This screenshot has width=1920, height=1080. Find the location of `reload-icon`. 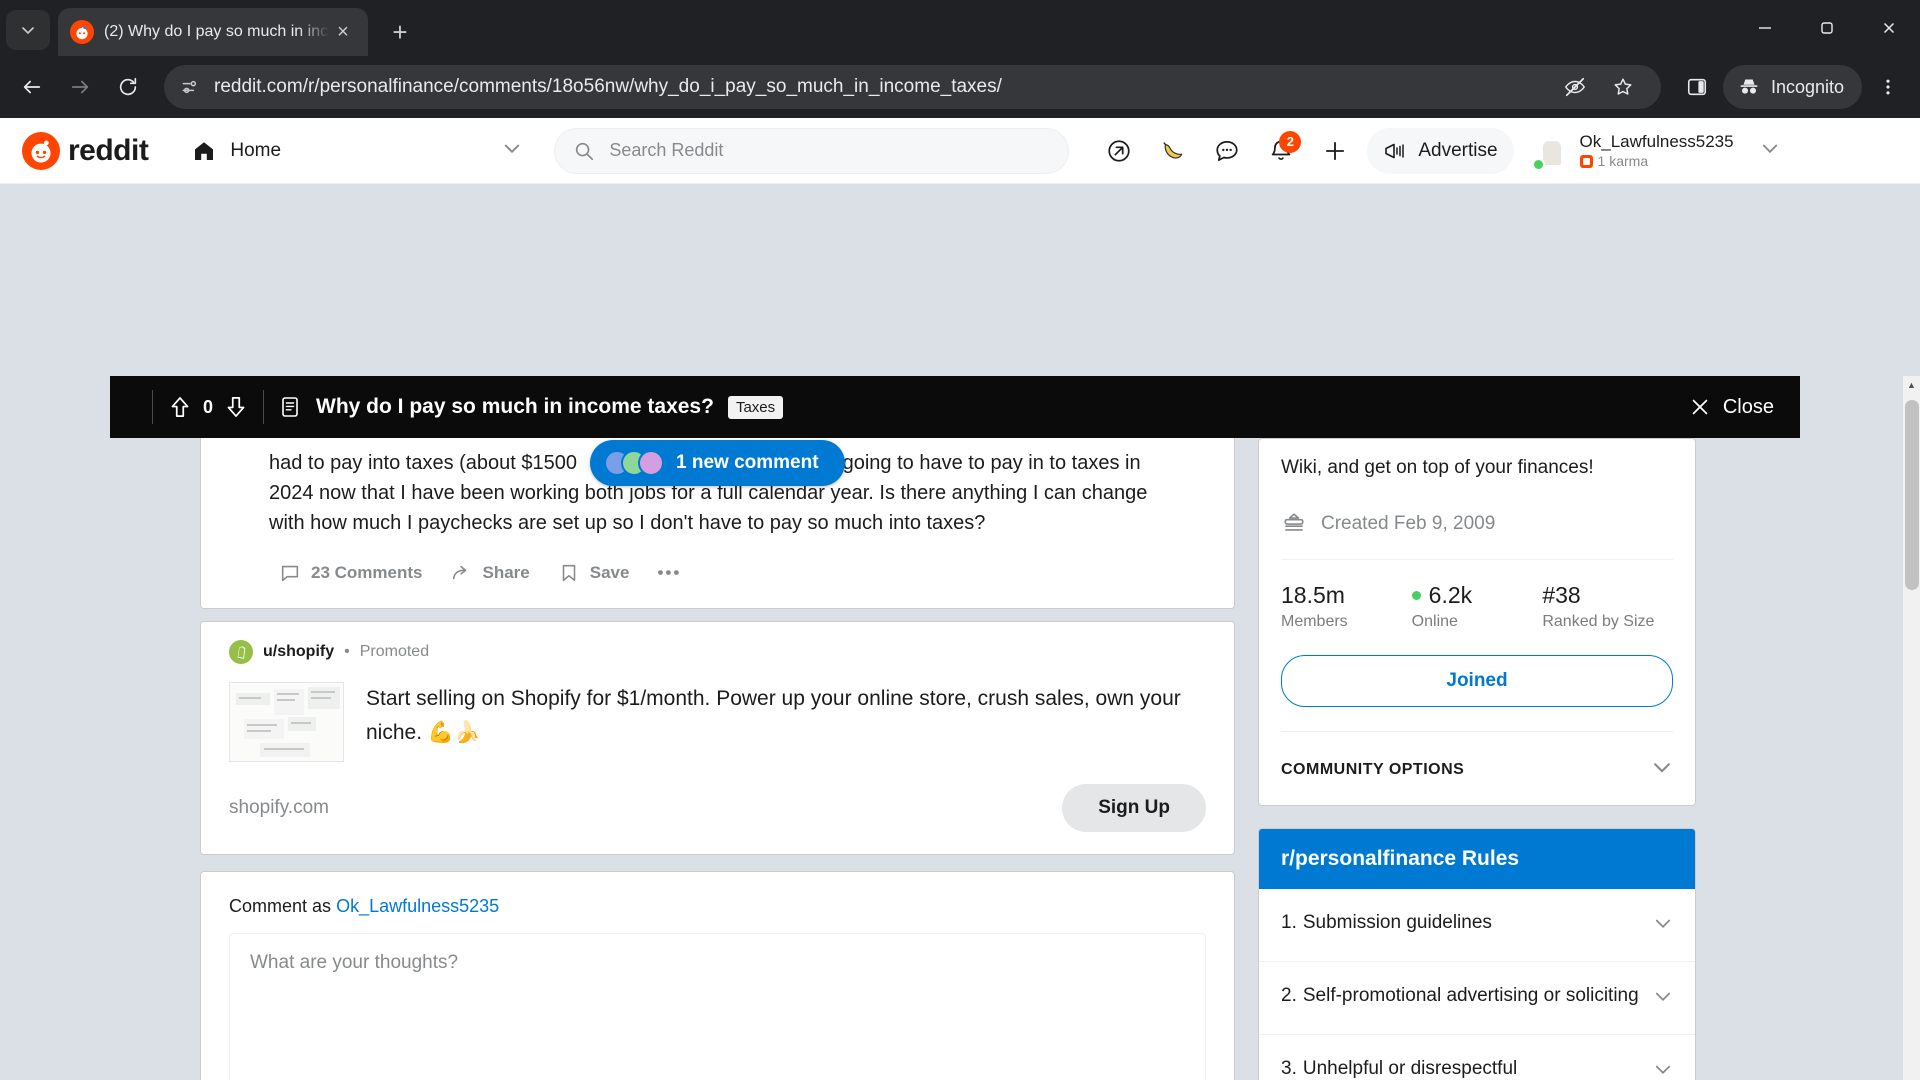

reload-icon is located at coordinates (128, 87).